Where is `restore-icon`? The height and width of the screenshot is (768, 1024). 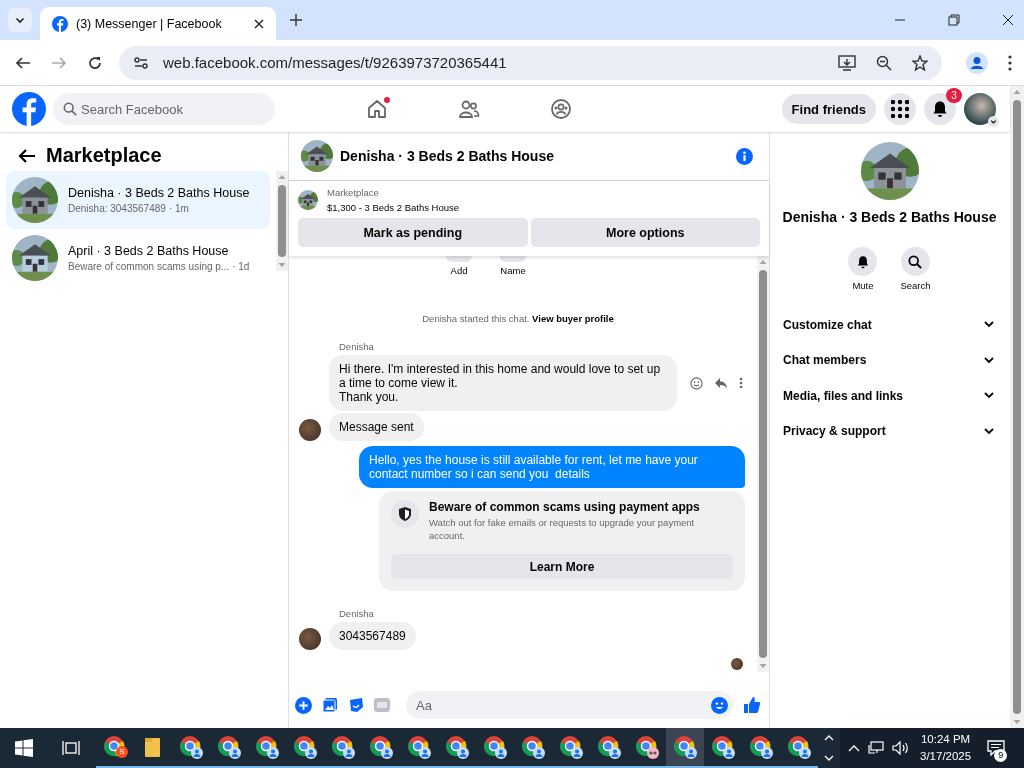 restore-icon is located at coordinates (954, 20).